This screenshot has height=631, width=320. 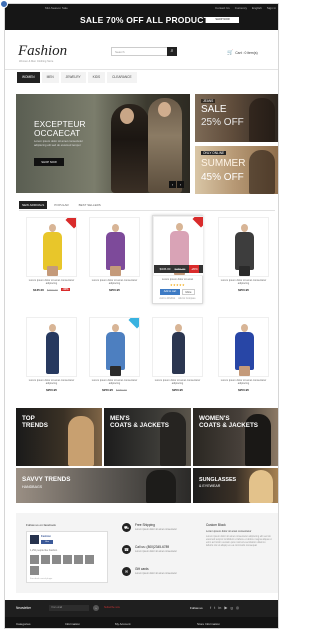 What do you see at coordinates (96, 77) in the screenshot?
I see `nav-item-kids: KIDS` at bounding box center [96, 77].